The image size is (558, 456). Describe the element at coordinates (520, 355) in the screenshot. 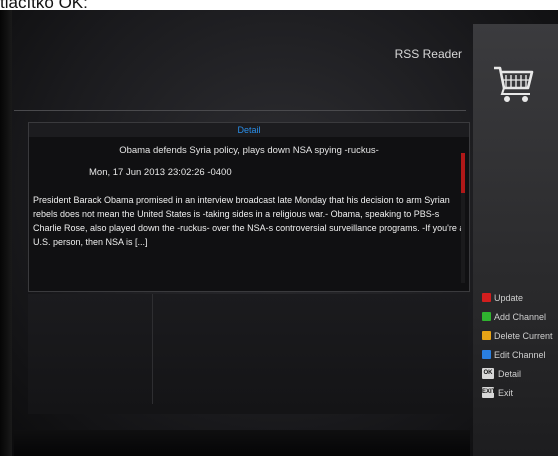

I see `legend-label: Edit Channel` at that location.